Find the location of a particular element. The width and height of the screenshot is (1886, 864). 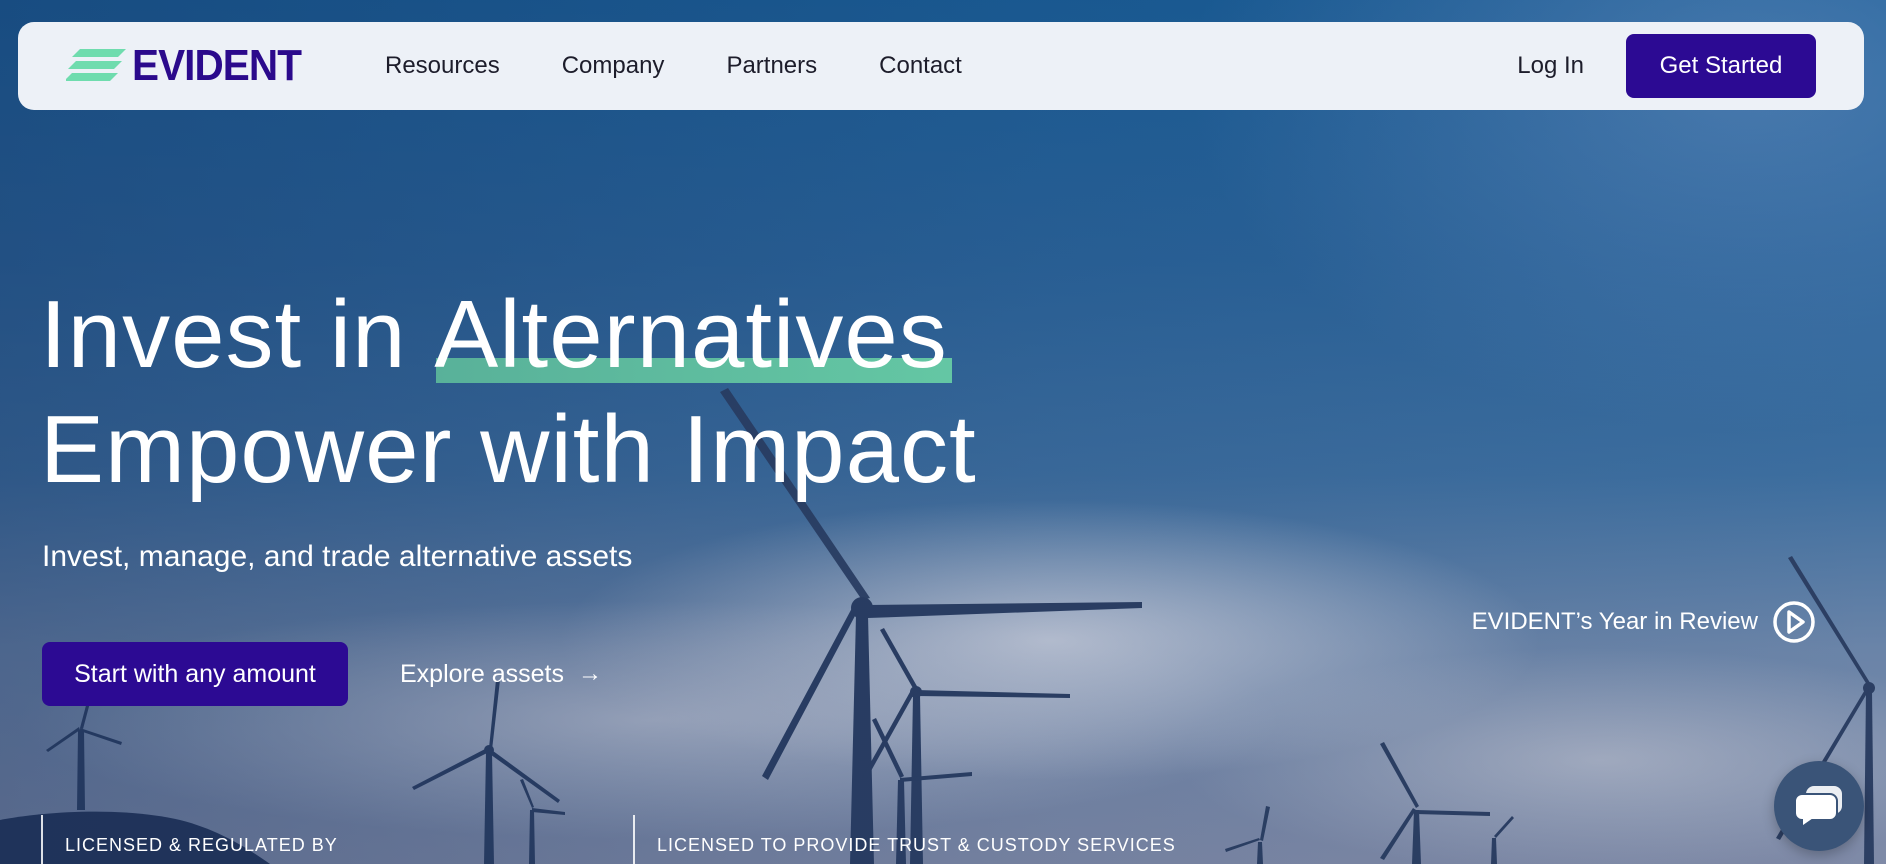

year-in-review-label: EVIDENT’s Year in Review is located at coordinates (1614, 621).